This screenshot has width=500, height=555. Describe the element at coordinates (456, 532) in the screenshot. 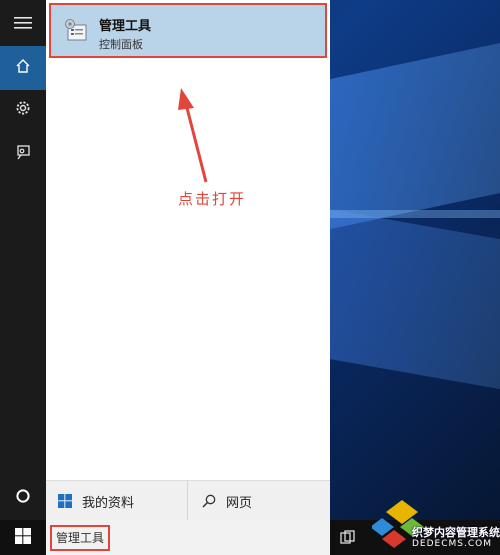

I see `watermark-text: 织梦内容管理系统` at that location.